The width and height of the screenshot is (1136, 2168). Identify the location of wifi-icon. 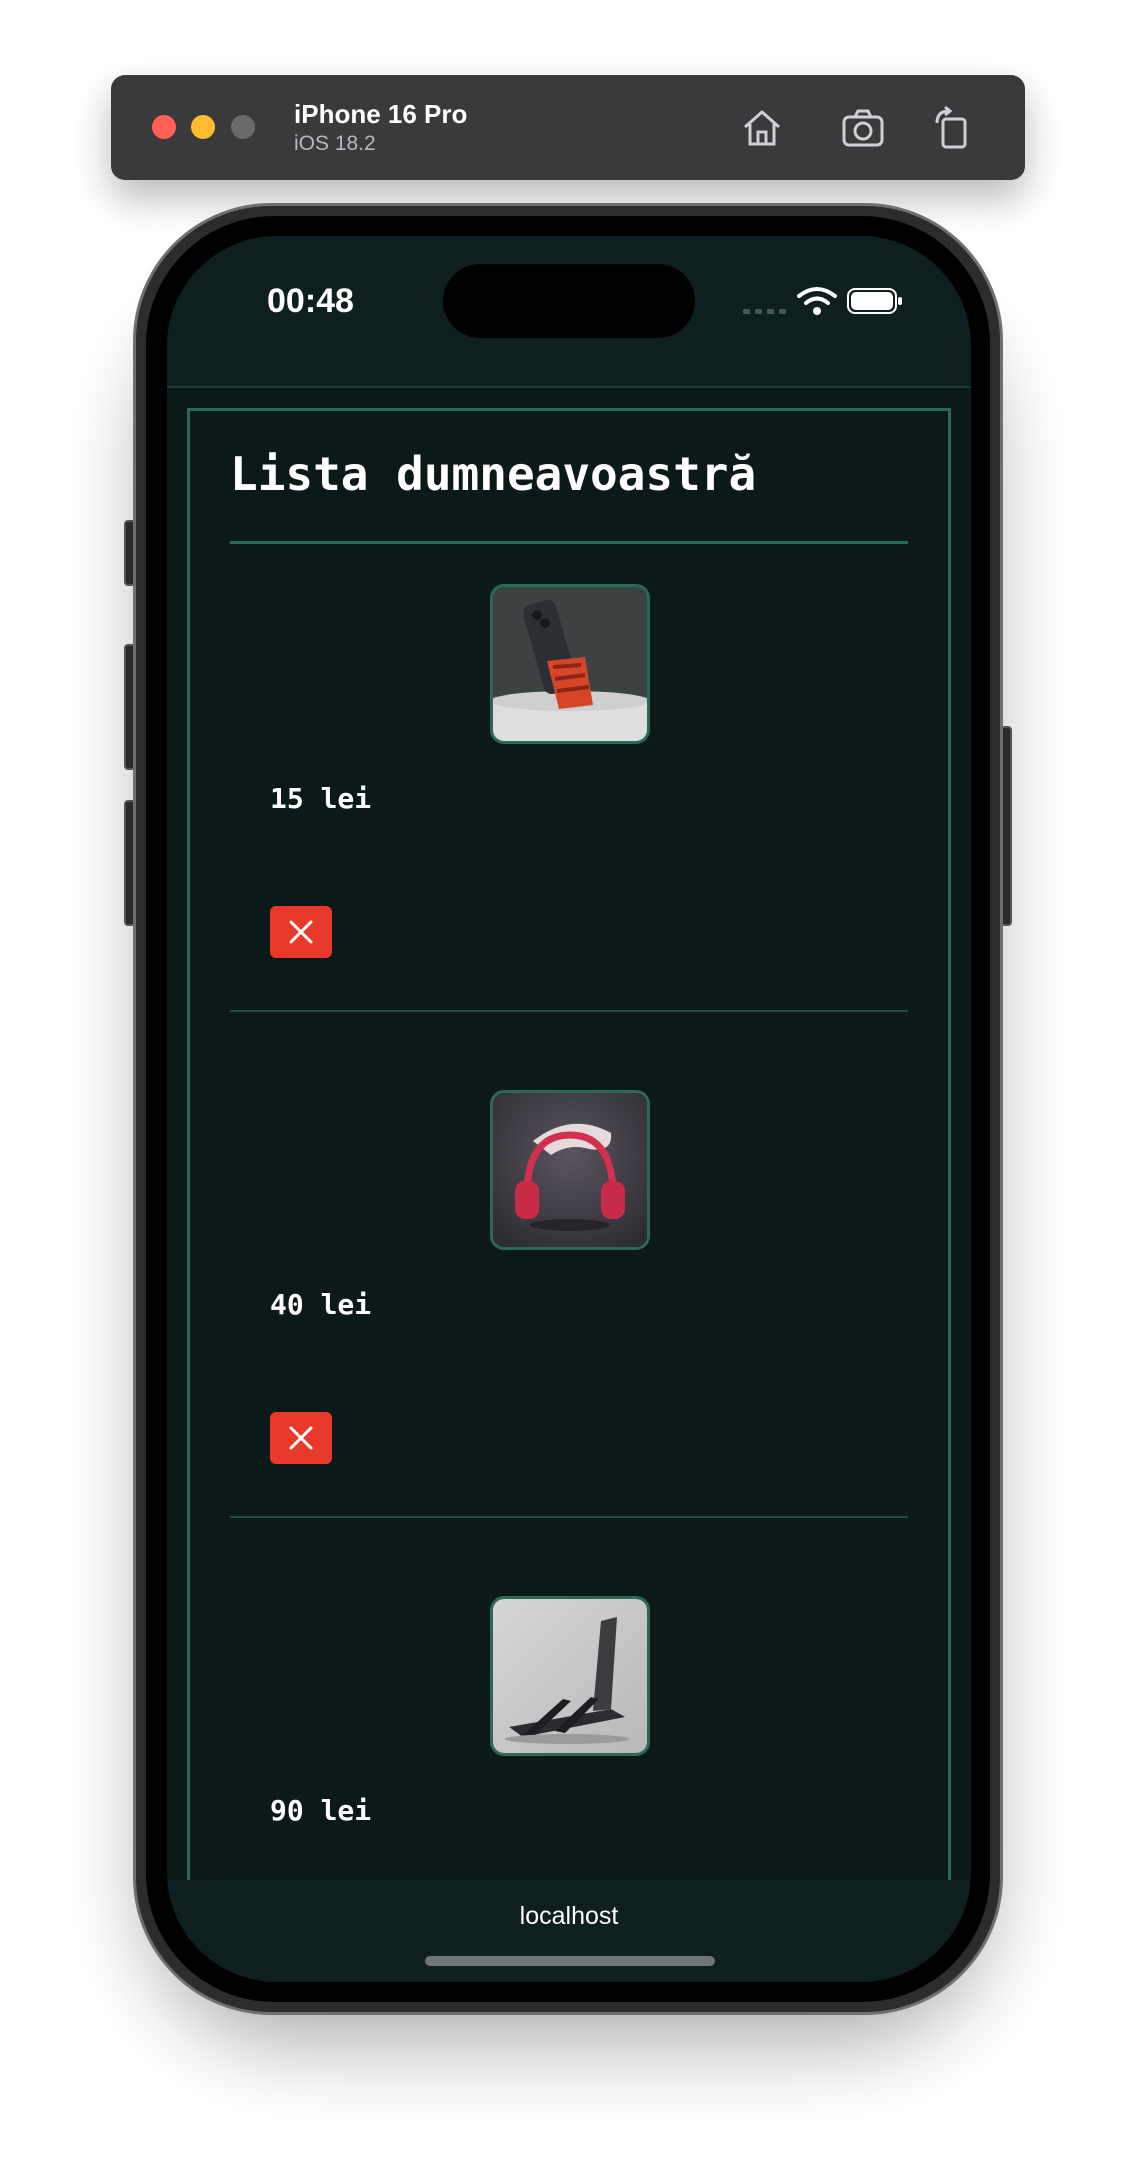
(817, 301).